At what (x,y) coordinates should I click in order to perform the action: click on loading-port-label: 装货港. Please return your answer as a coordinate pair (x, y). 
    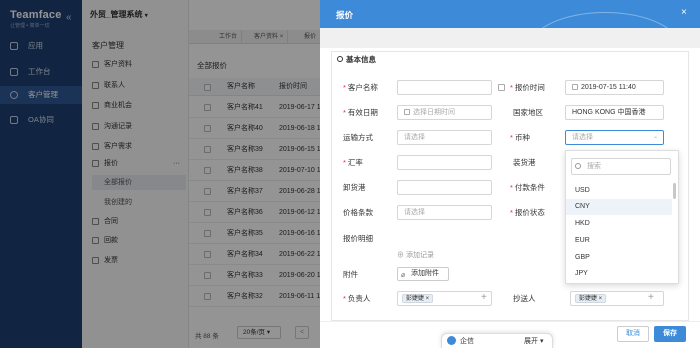
    Looking at the image, I should click on (524, 162).